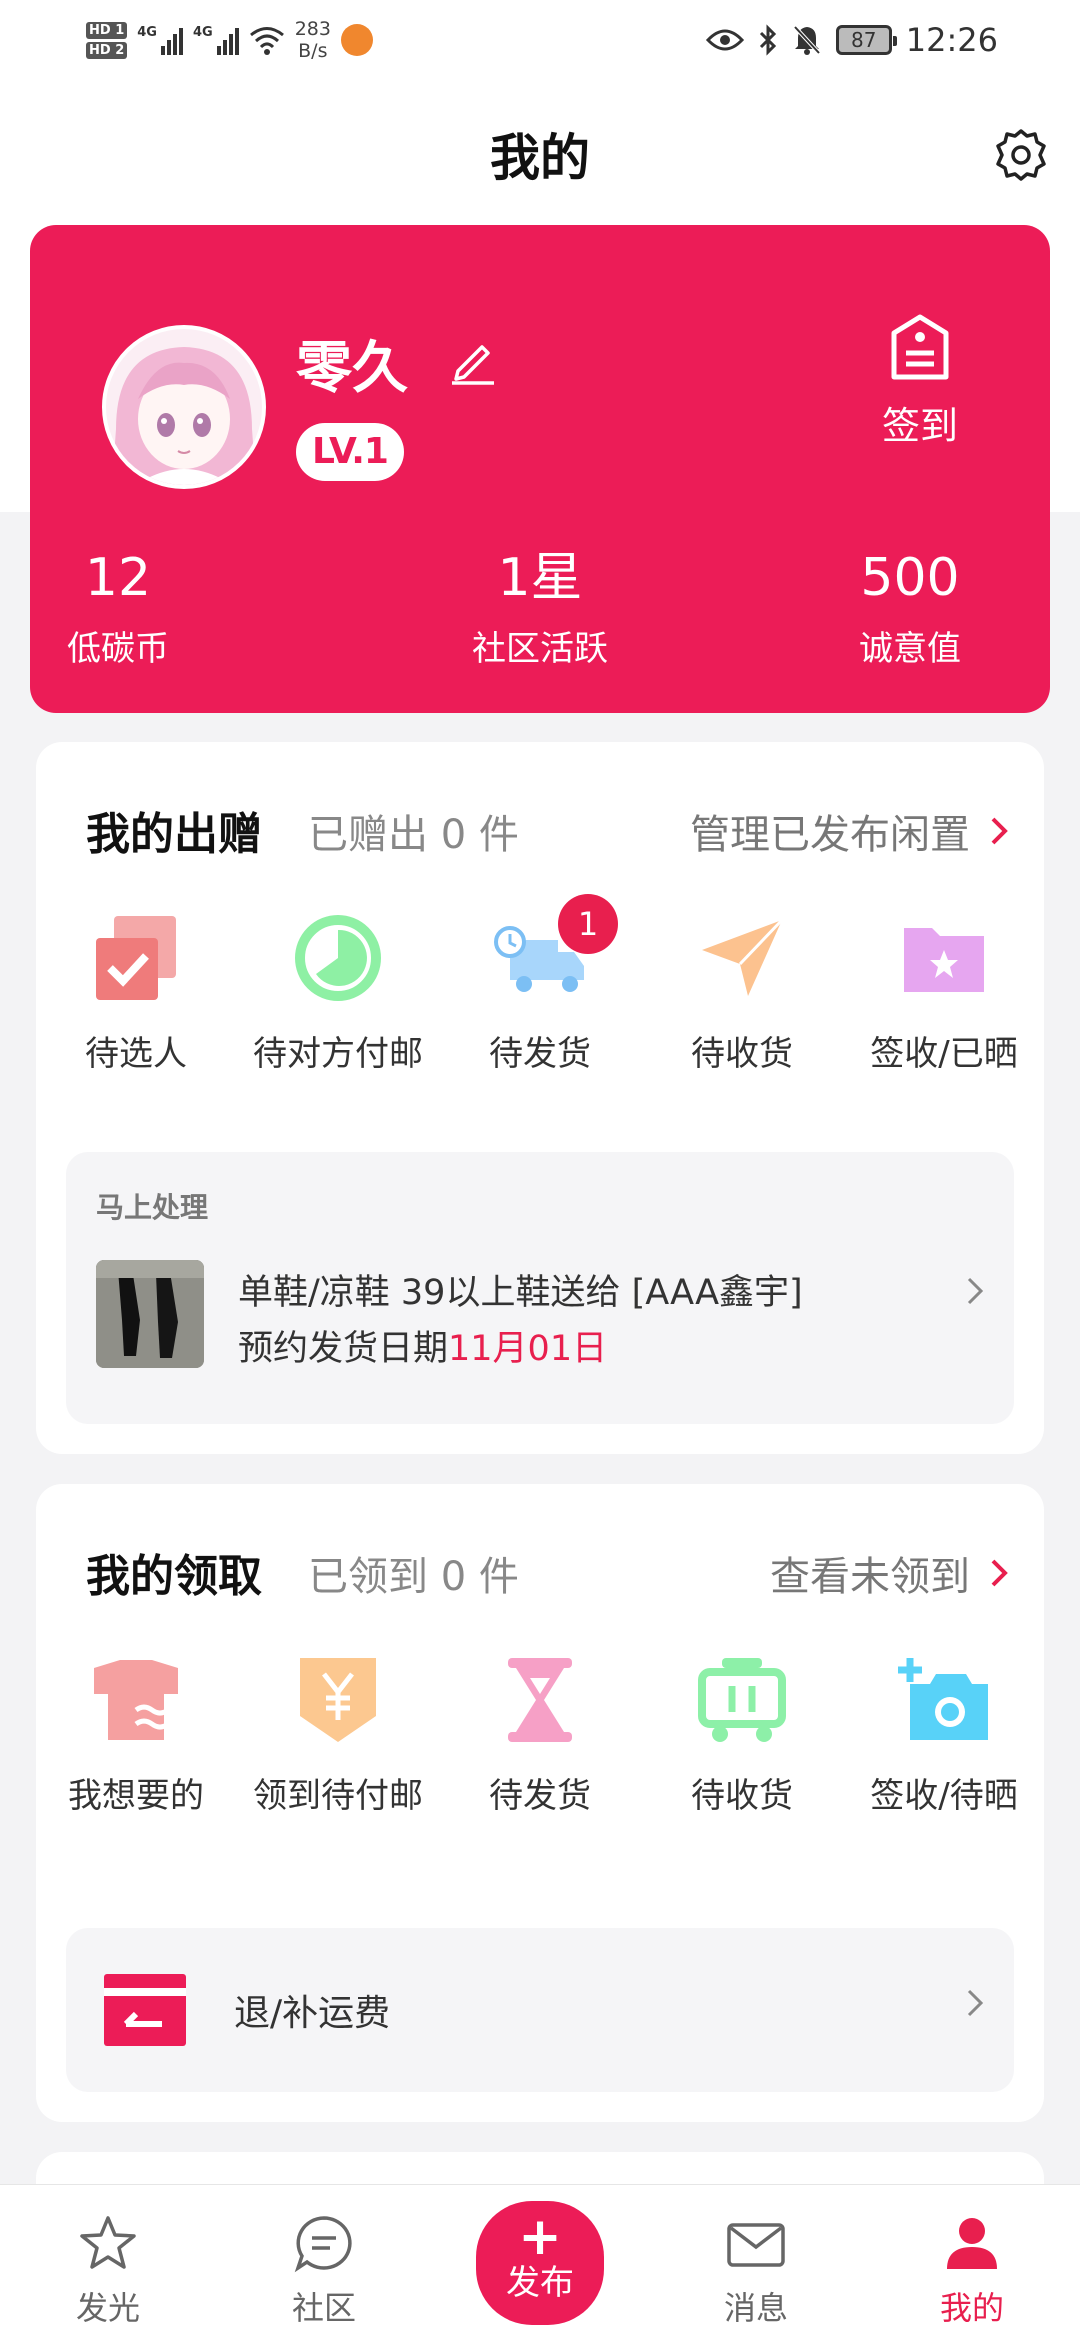  I want to click on status-label: 领到待付邮, so click(338, 1796).